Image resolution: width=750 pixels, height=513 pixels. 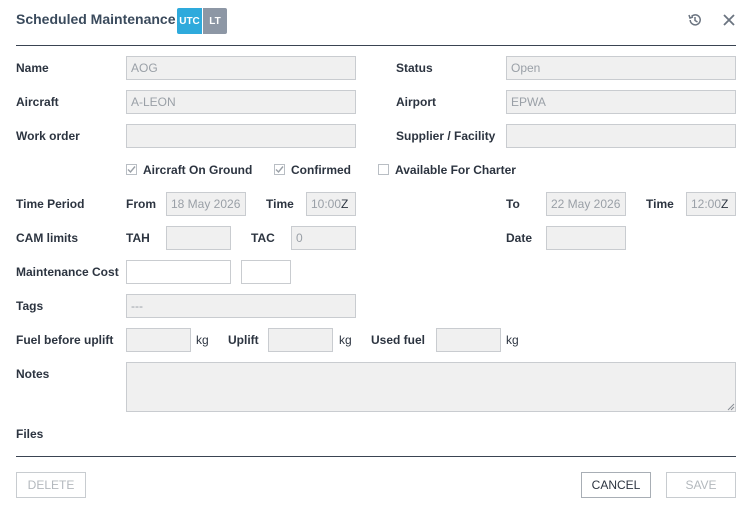 What do you see at coordinates (141, 204) in the screenshot?
I see `from-label: From` at bounding box center [141, 204].